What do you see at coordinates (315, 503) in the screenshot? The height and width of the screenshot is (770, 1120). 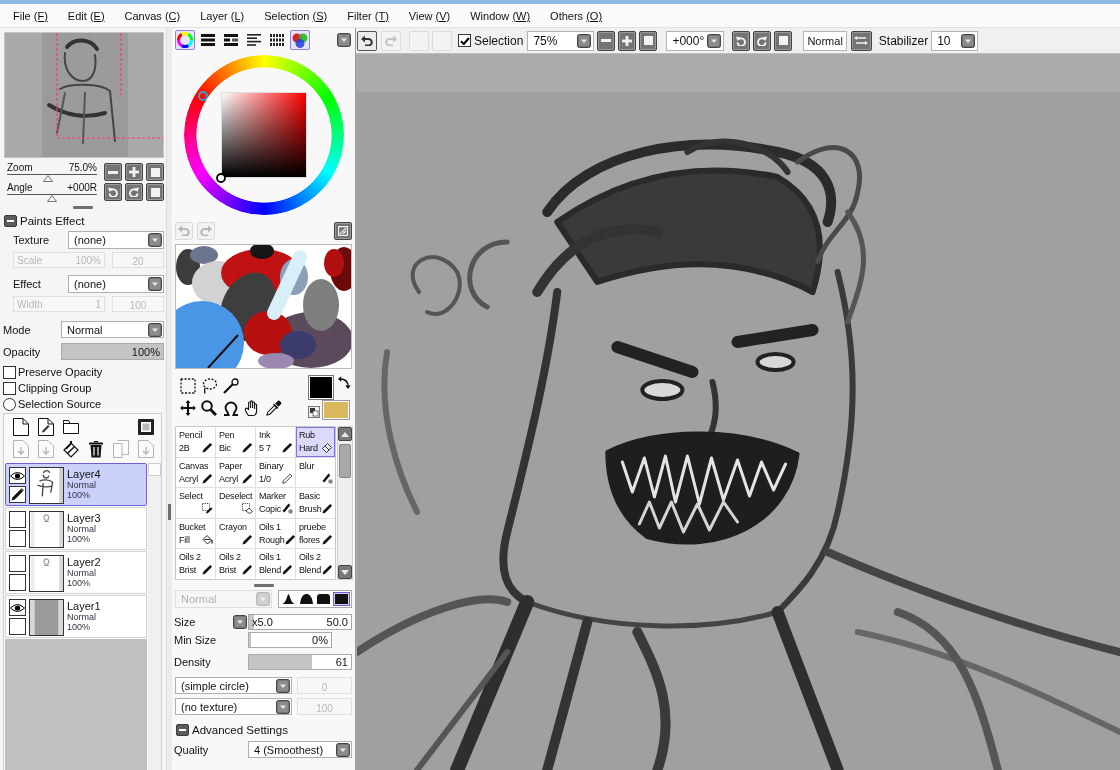 I see `brush-tool: Basic Brush` at bounding box center [315, 503].